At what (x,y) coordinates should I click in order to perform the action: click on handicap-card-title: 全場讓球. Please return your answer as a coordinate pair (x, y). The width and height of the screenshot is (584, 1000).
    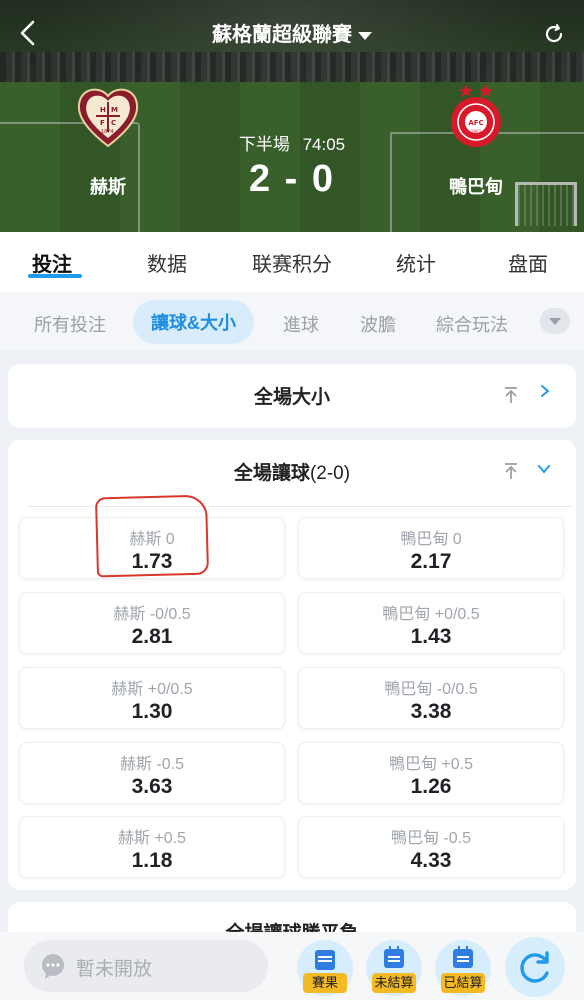
    Looking at the image, I should click on (271, 473).